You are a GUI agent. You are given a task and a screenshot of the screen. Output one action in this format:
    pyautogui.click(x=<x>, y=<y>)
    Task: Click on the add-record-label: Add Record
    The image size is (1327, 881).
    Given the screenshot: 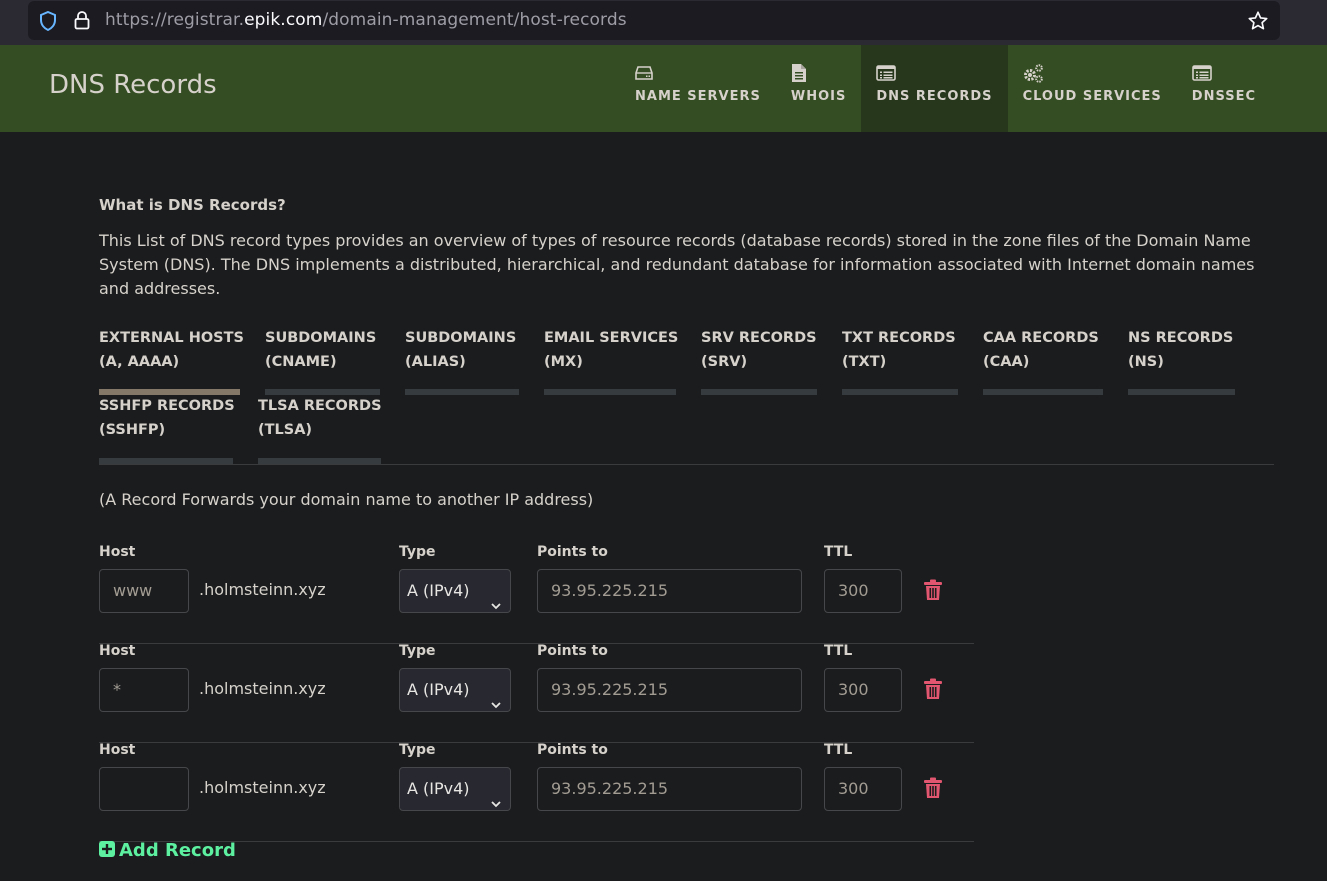 What is the action you would take?
    pyautogui.click(x=177, y=850)
    